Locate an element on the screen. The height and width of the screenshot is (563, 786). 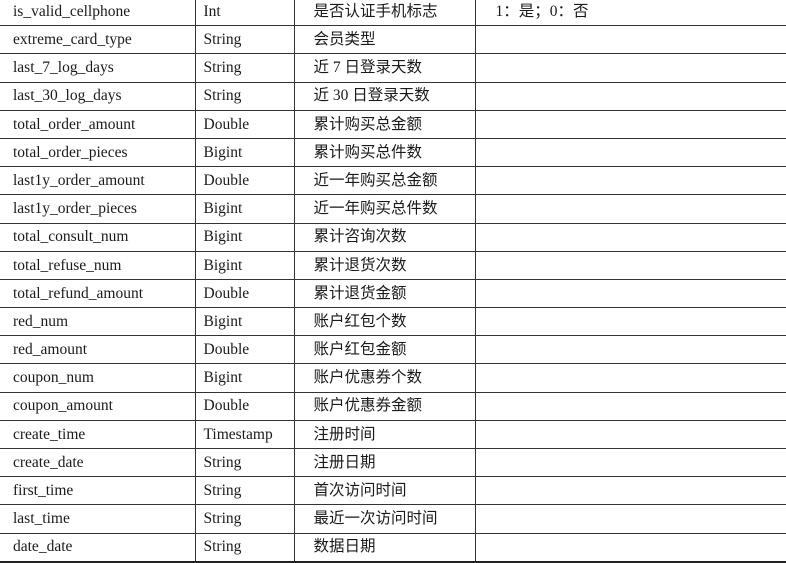
field-name-cell: total_order_amount is located at coordinates (97, 124).